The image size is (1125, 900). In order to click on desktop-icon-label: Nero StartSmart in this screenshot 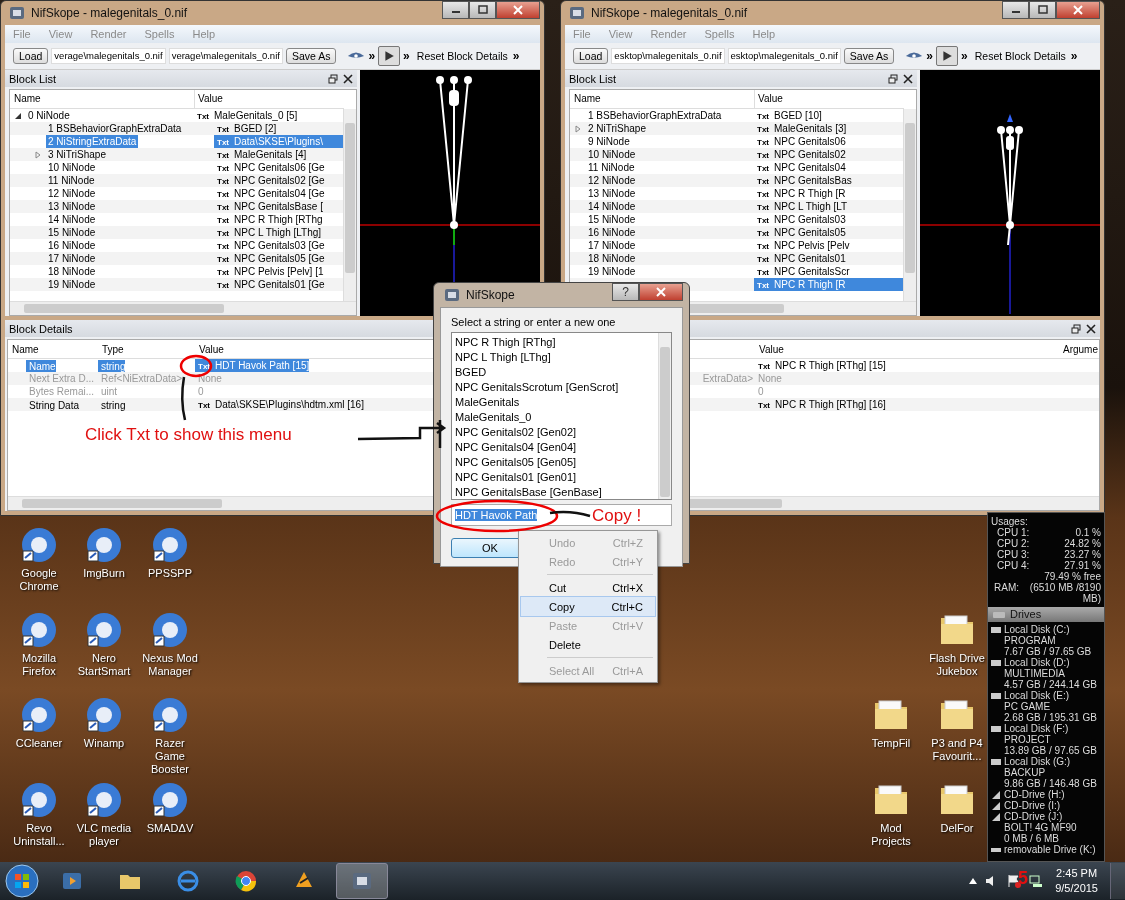, I will do `click(104, 665)`.